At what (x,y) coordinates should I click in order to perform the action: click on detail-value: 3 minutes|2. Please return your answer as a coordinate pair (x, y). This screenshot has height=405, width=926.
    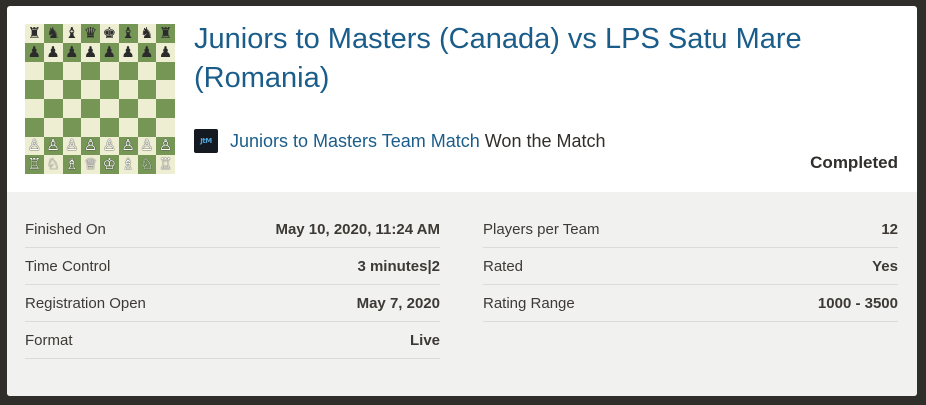
    Looking at the image, I should click on (398, 266).